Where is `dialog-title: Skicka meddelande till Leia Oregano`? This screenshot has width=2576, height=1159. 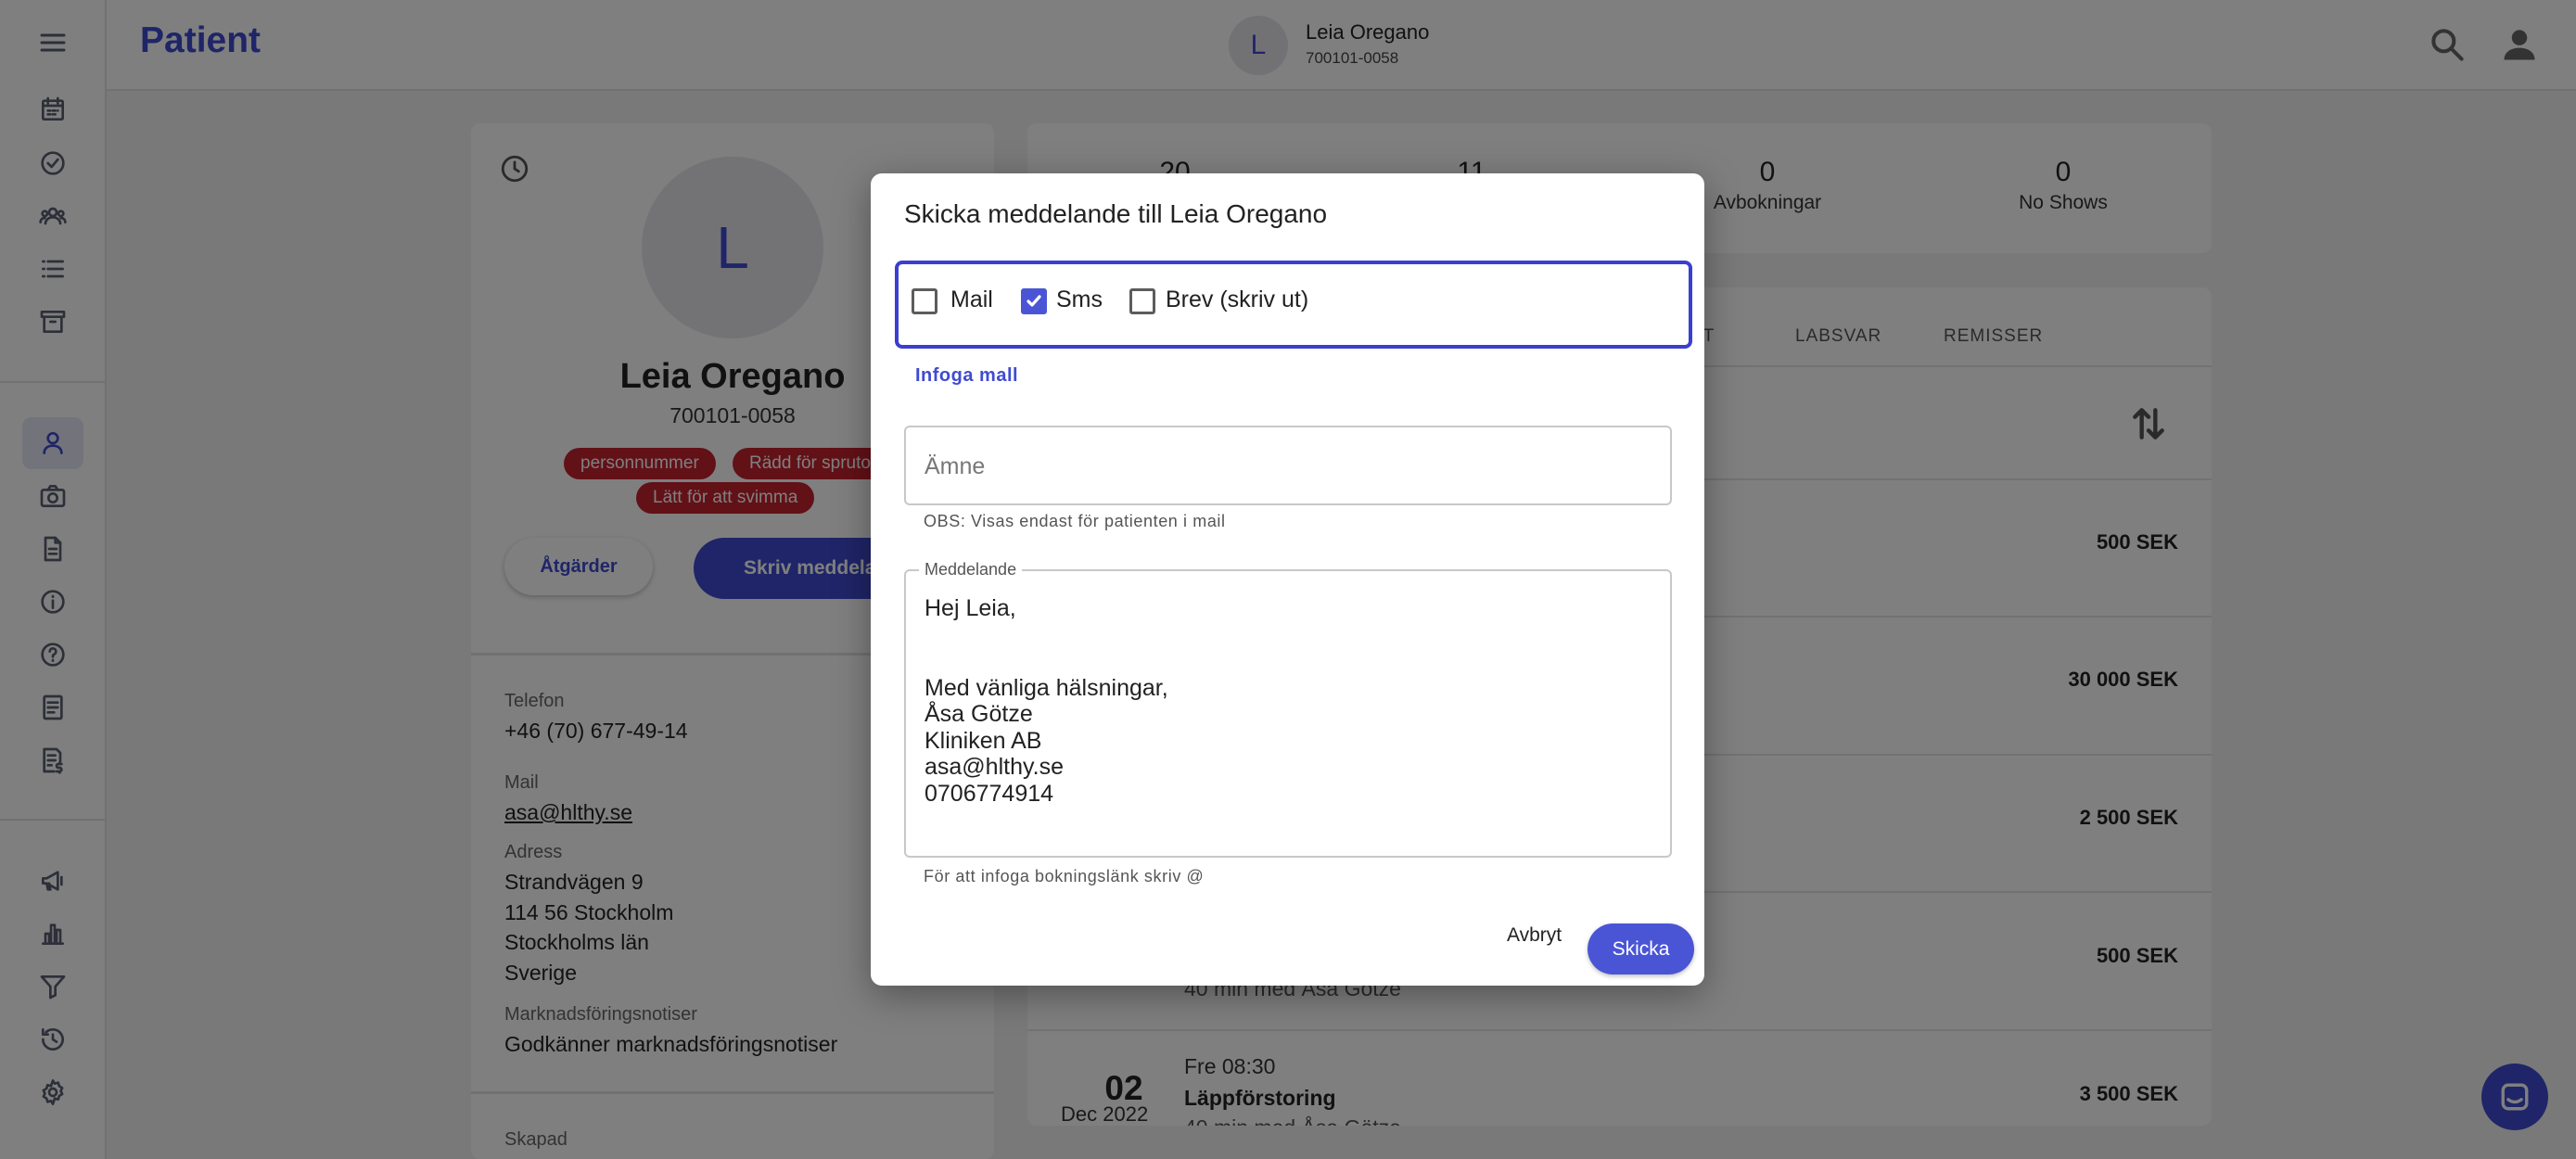
dialog-title: Skicka meddelande till Leia Oregano is located at coordinates (1116, 213).